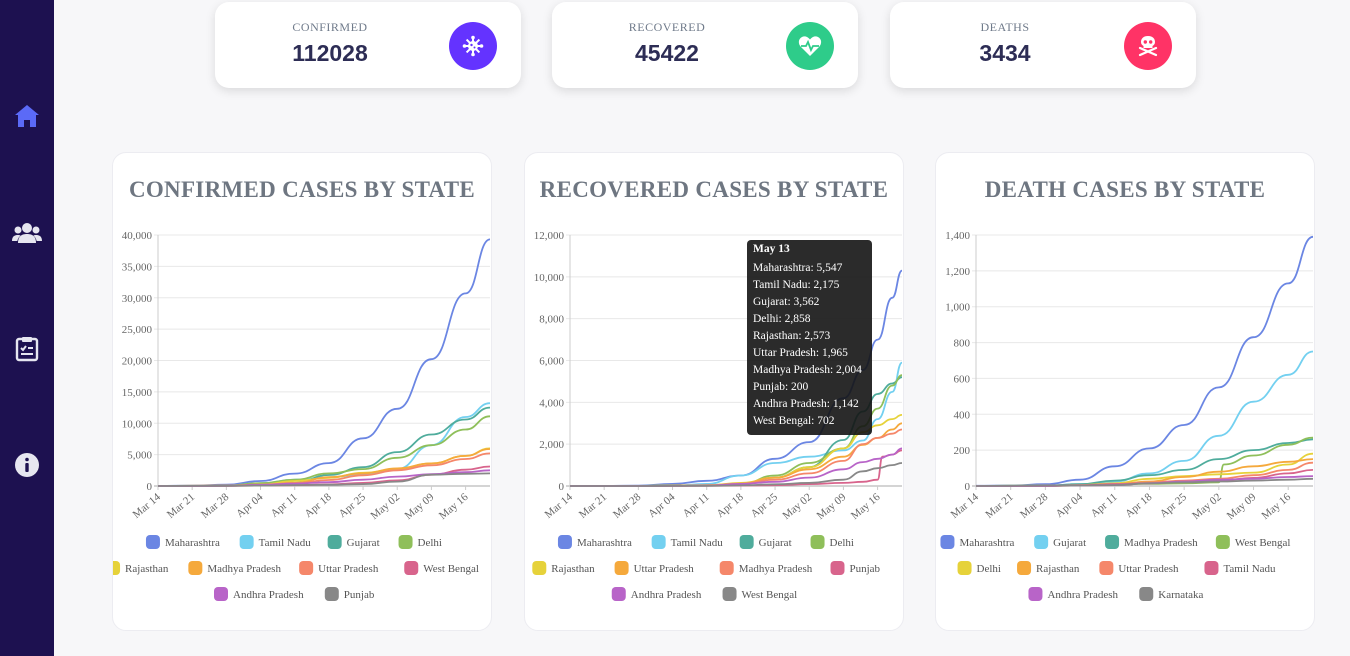 Image resolution: width=1350 pixels, height=656 pixels. I want to click on confirmed-value: 112028, so click(330, 53).